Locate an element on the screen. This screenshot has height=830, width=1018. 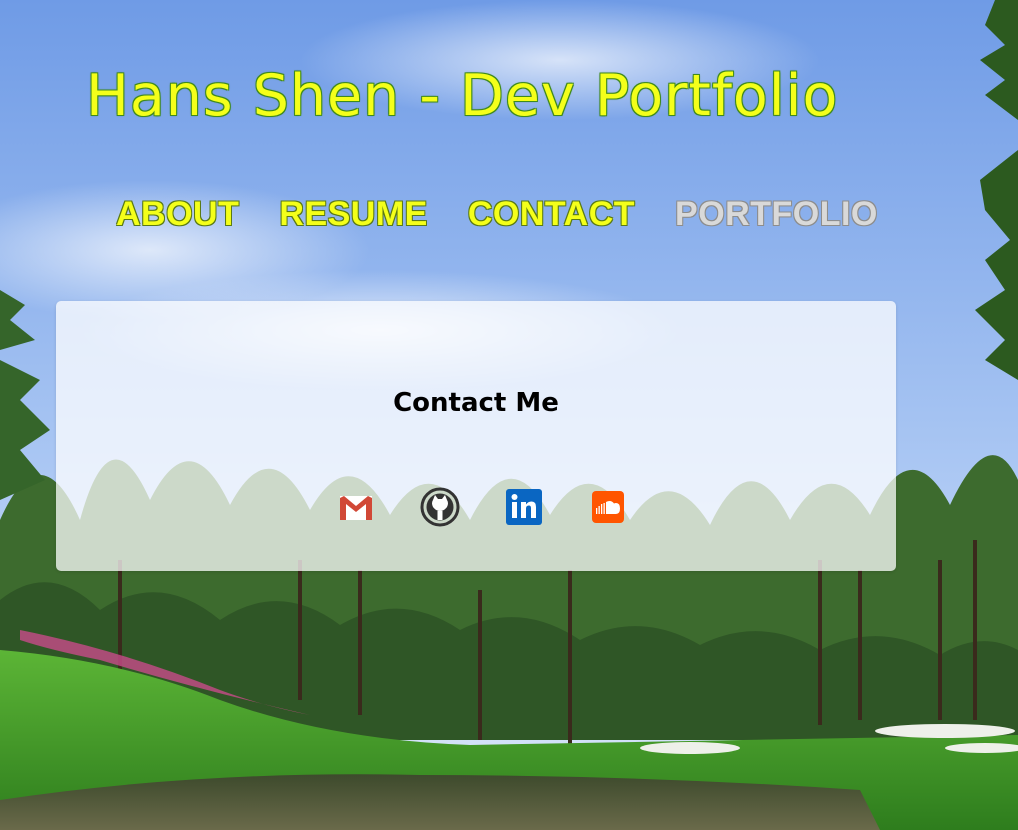
linkedin-link is located at coordinates (524, 507).